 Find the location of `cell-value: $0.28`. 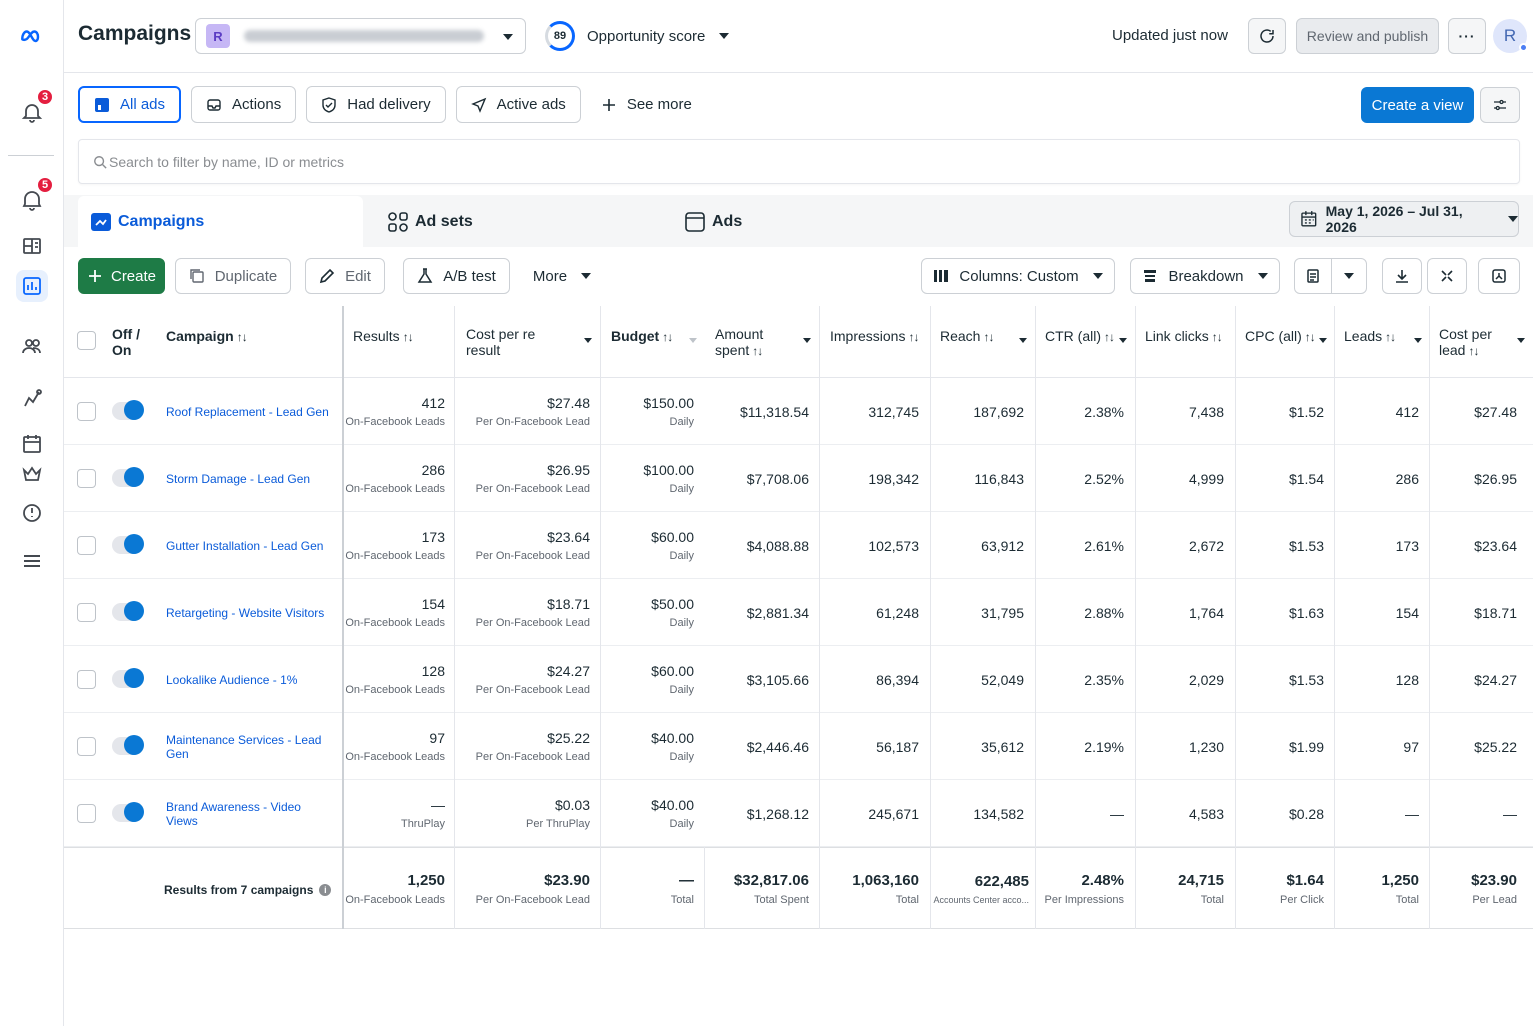

cell-value: $0.28 is located at coordinates (1306, 813).